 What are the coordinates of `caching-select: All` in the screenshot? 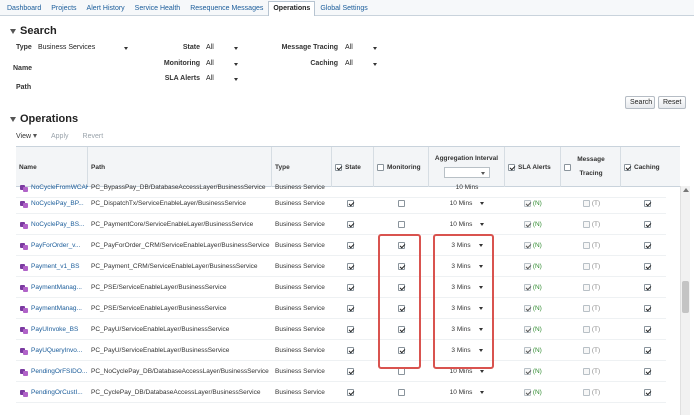 It's located at (361, 64).